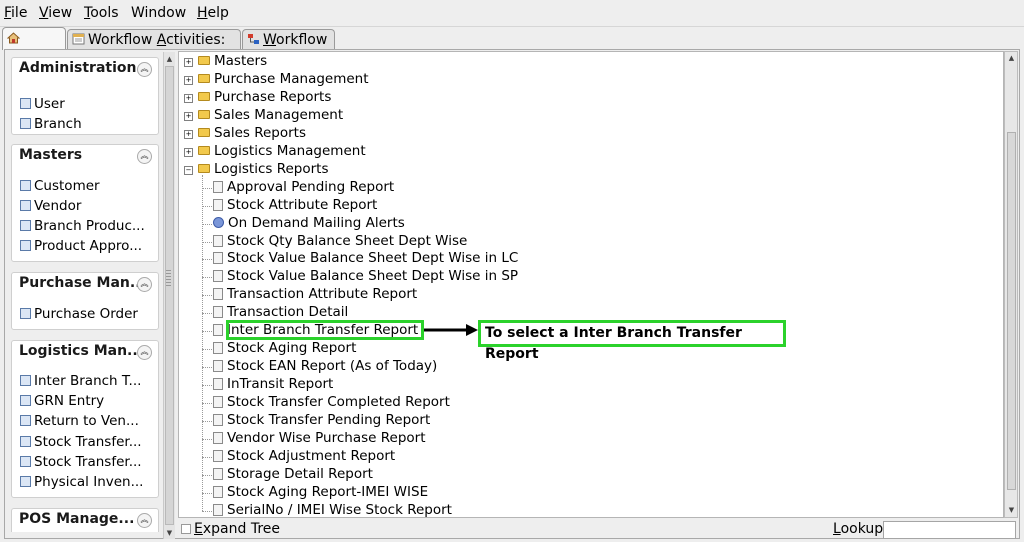 The height and width of the screenshot is (542, 1024). Describe the element at coordinates (60, 186) in the screenshot. I see `sidebar-item-customer: Customer` at that location.